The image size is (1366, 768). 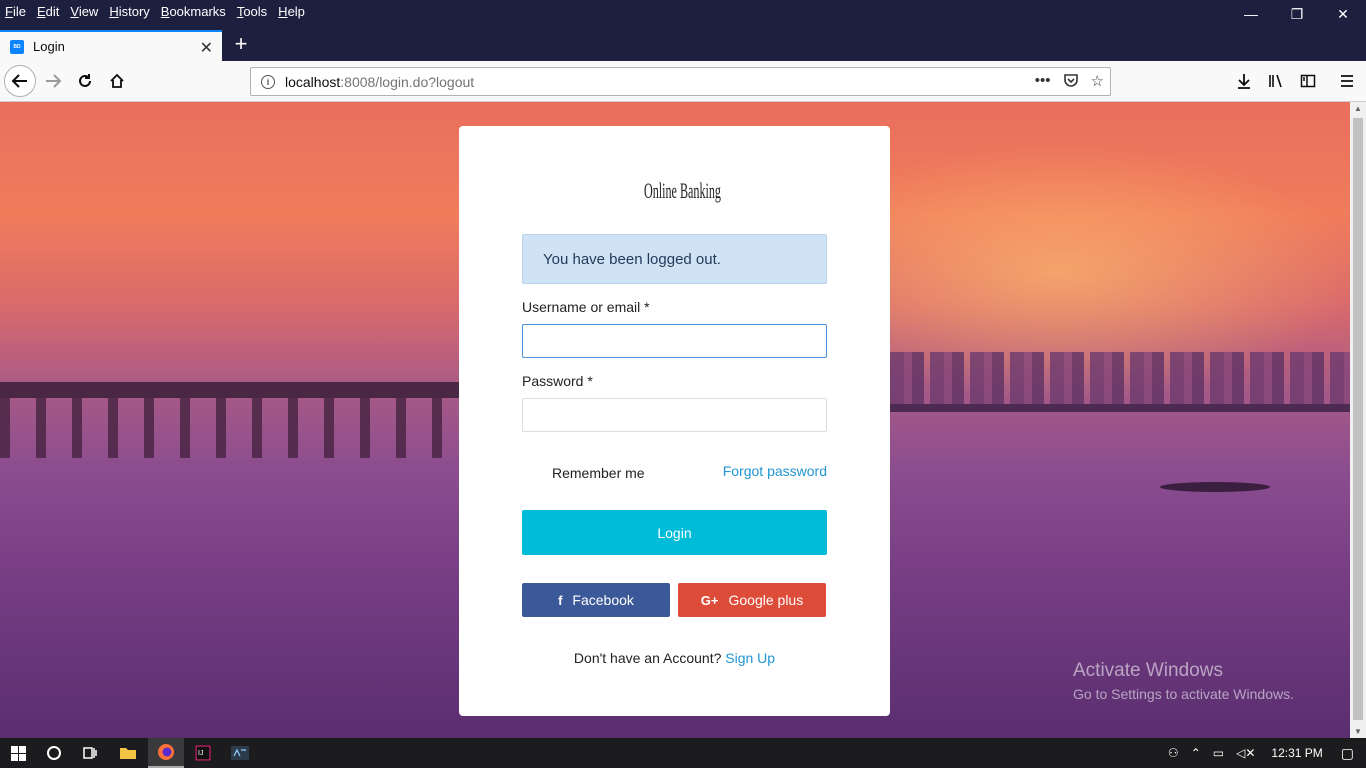 What do you see at coordinates (1196, 753) in the screenshot?
I see `chevron-up-icon: ⌃` at bounding box center [1196, 753].